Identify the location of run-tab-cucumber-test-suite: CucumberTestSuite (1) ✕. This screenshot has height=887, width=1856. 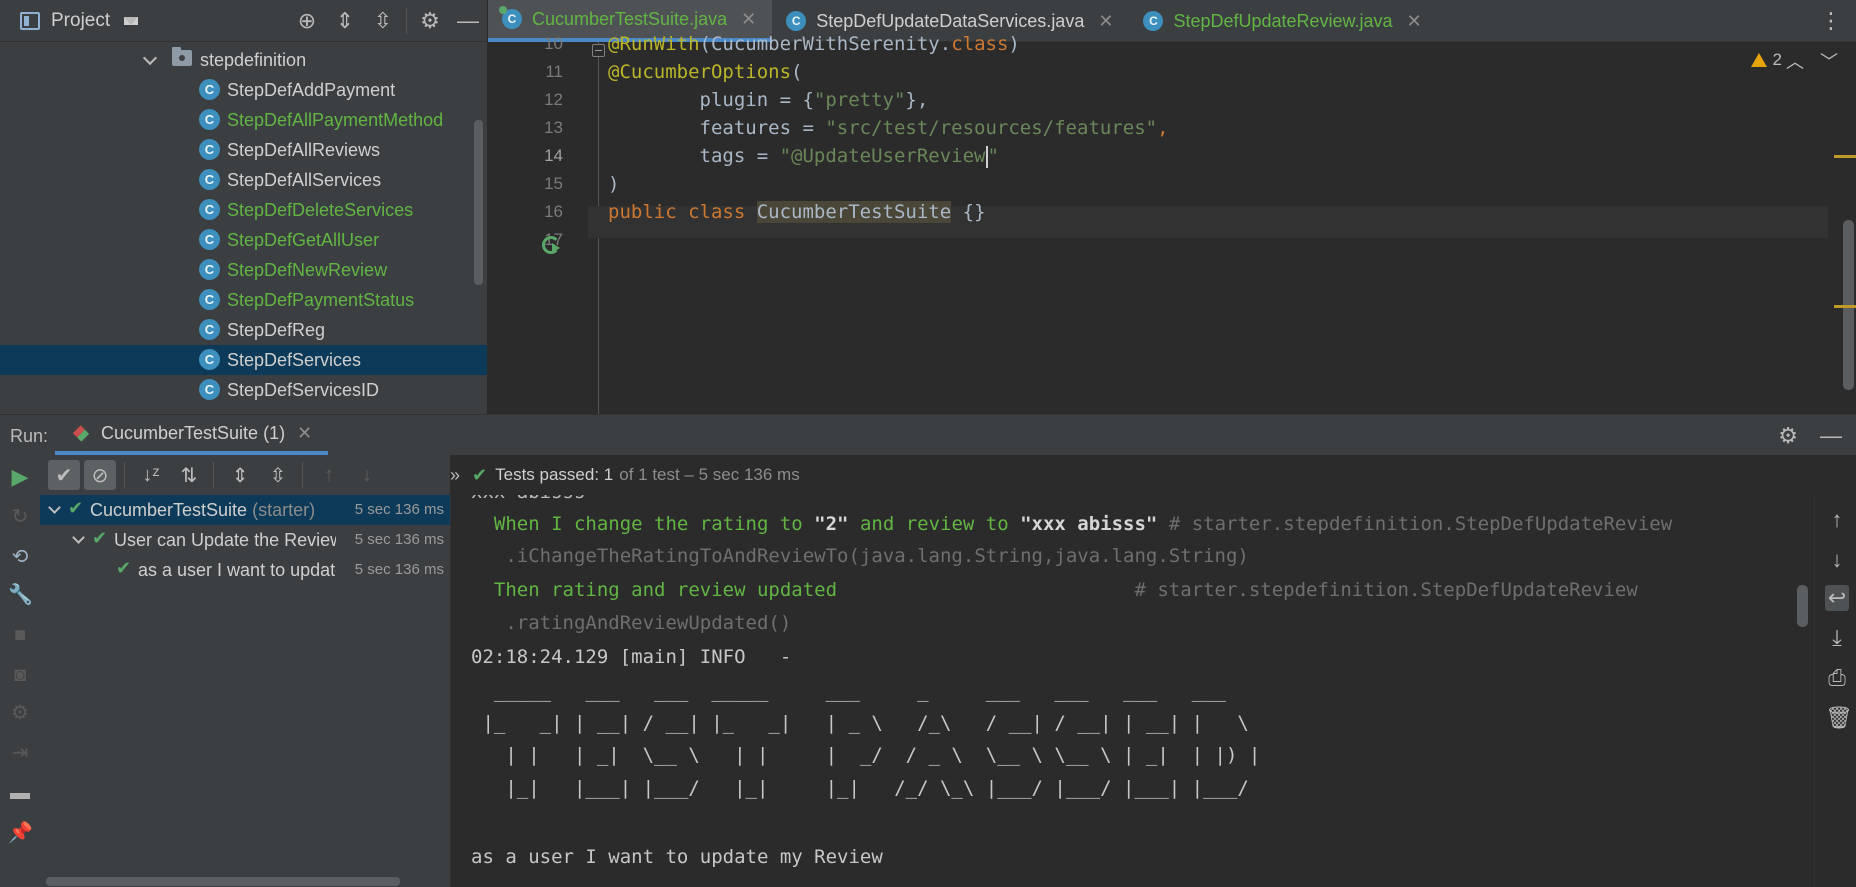
(192, 435).